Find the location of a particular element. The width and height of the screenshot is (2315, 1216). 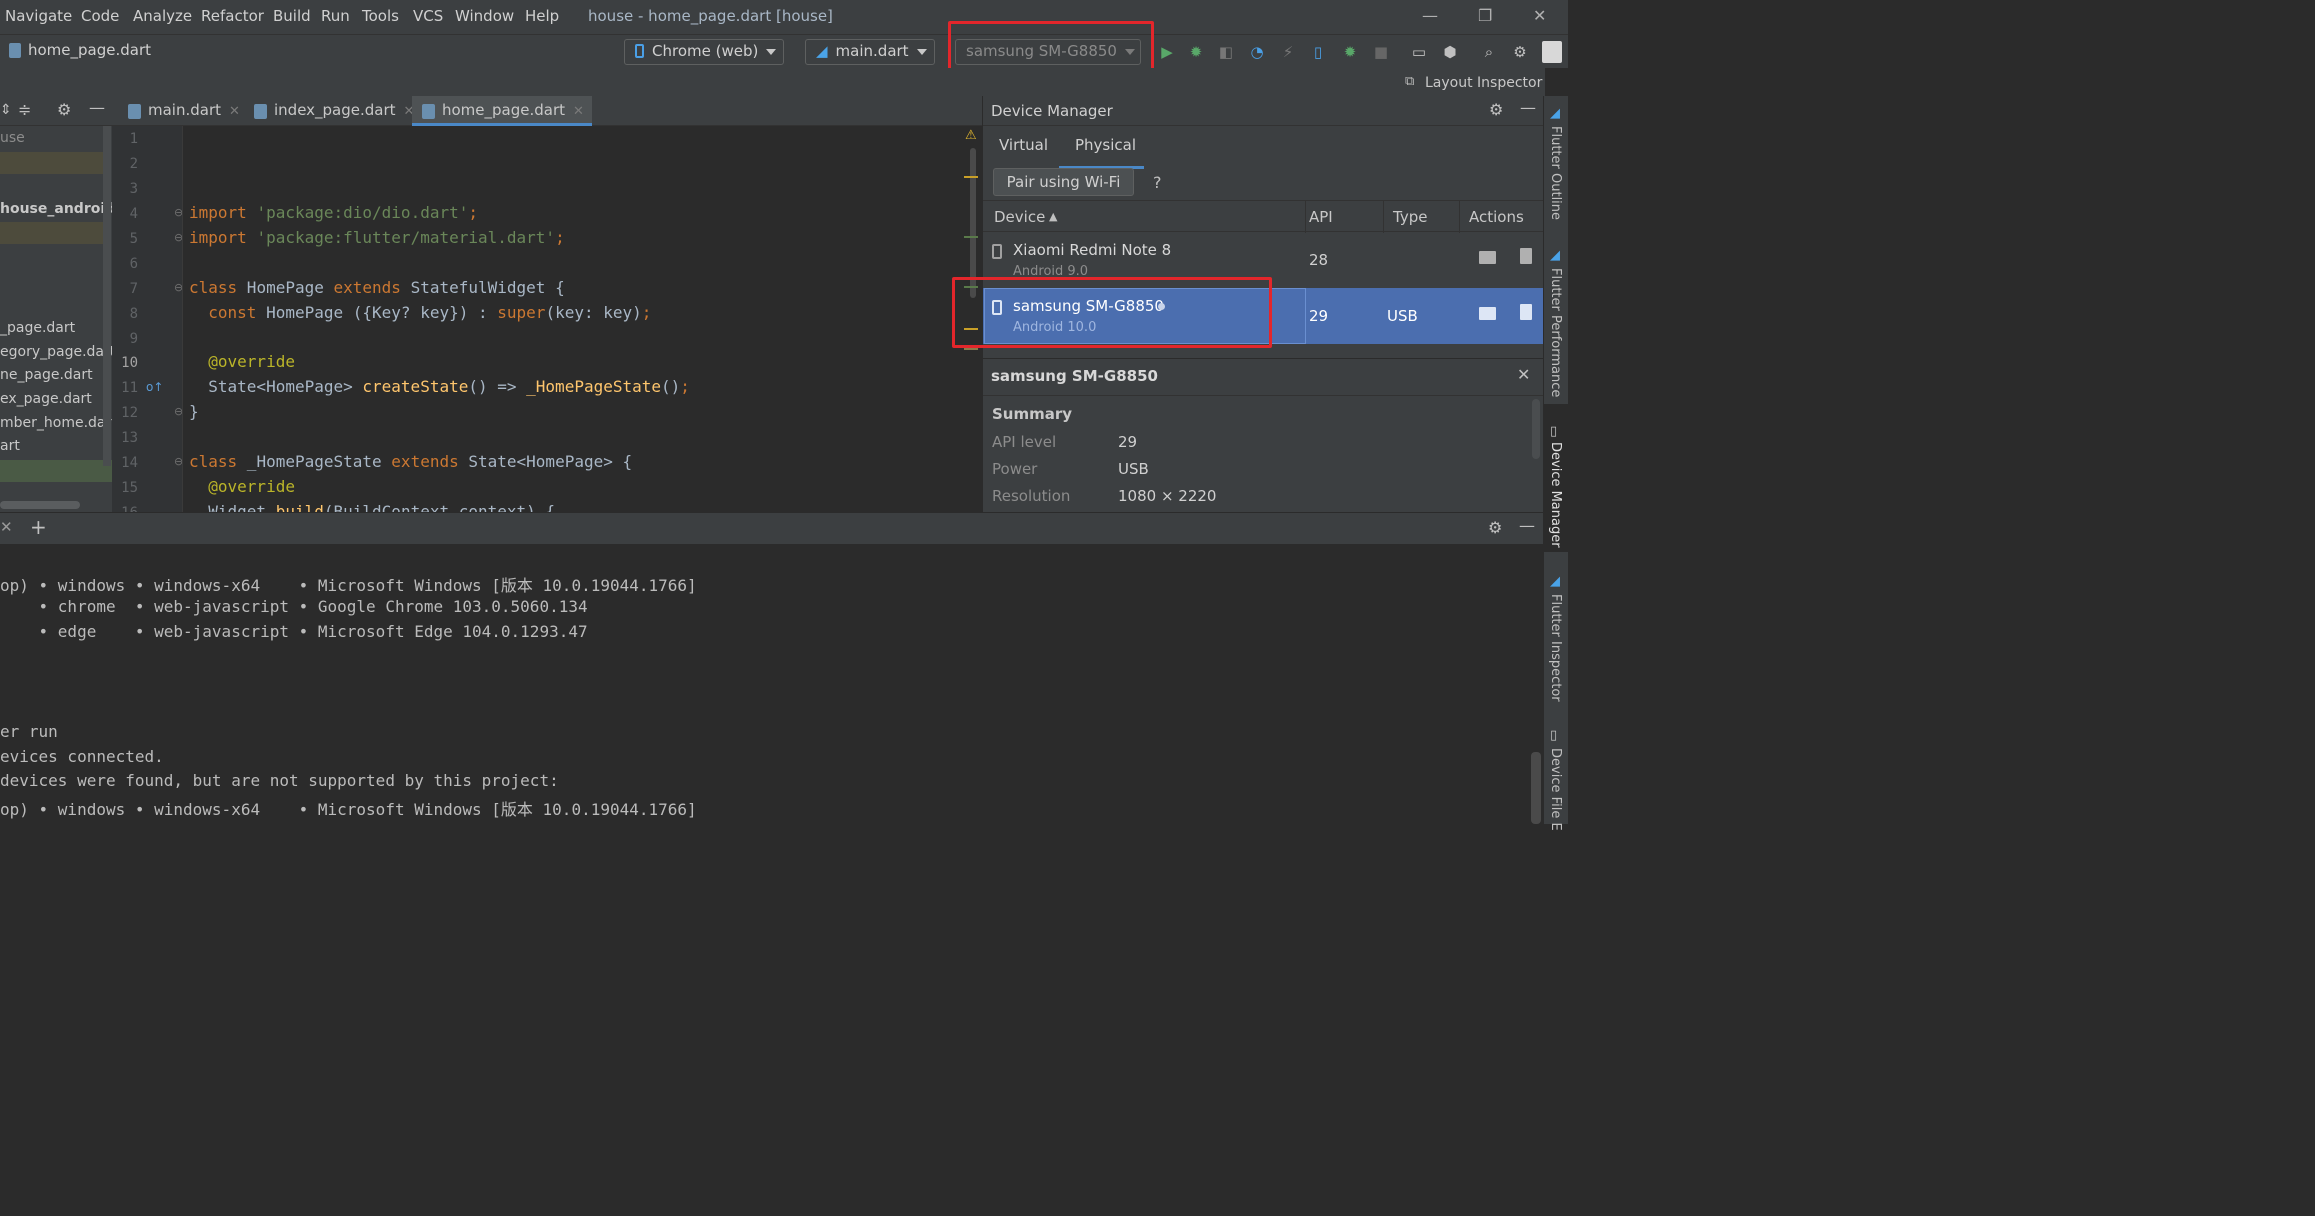

project-item: house_android] is located at coordinates (56, 209).